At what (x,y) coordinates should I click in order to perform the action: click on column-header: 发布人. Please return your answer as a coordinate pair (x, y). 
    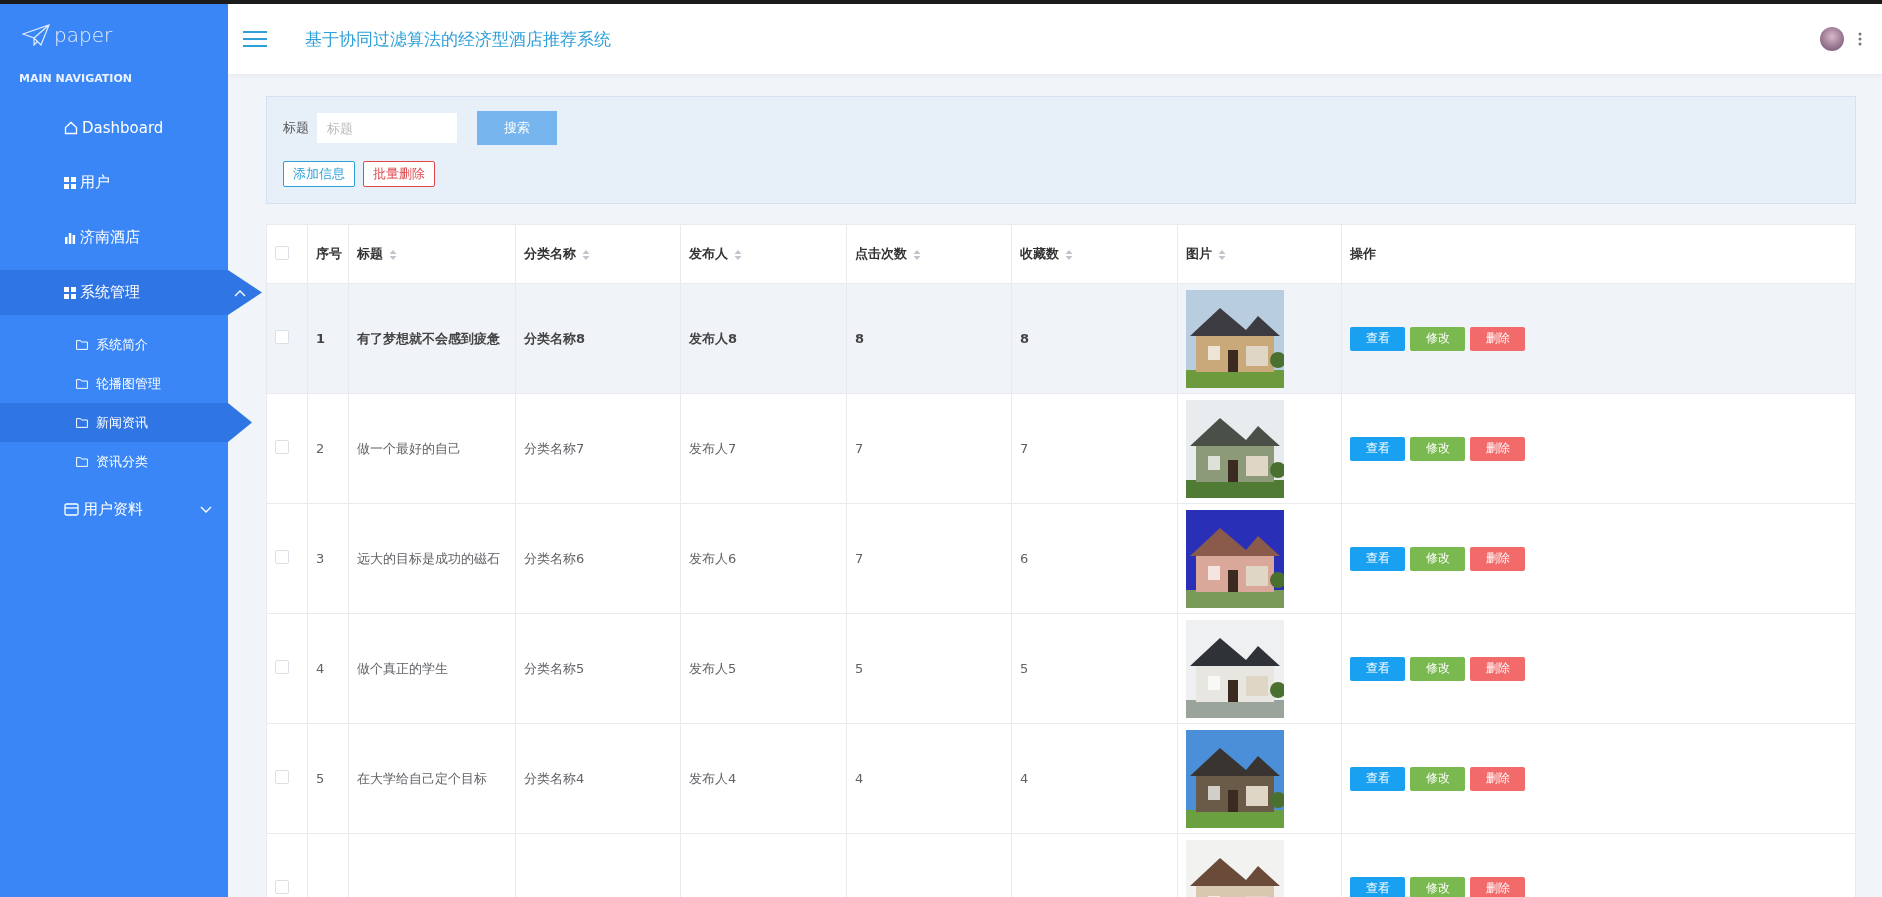
    Looking at the image, I should click on (708, 253).